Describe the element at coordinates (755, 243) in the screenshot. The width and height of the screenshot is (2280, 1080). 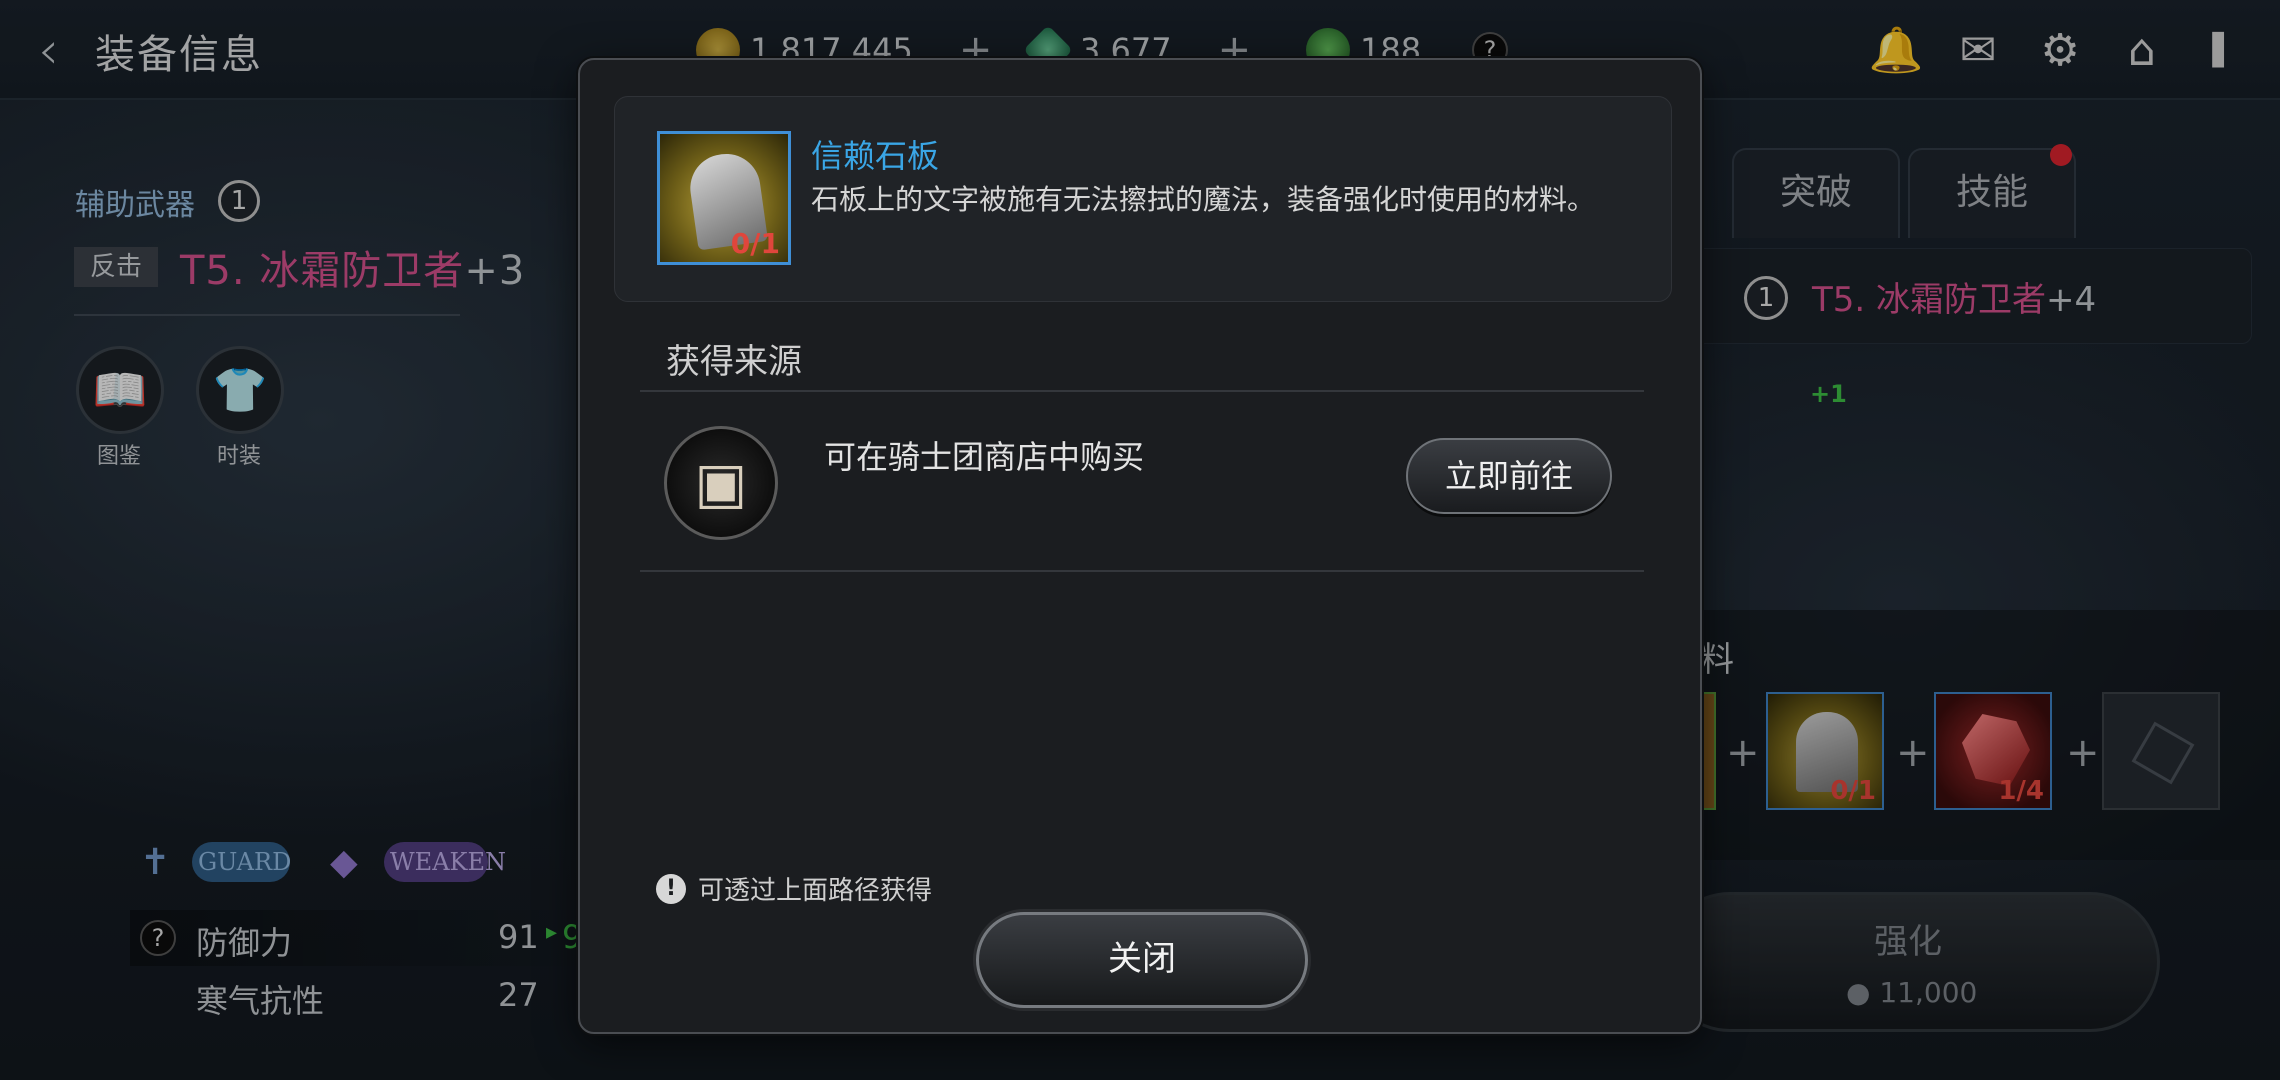
I see `item-count: 0/1` at that location.